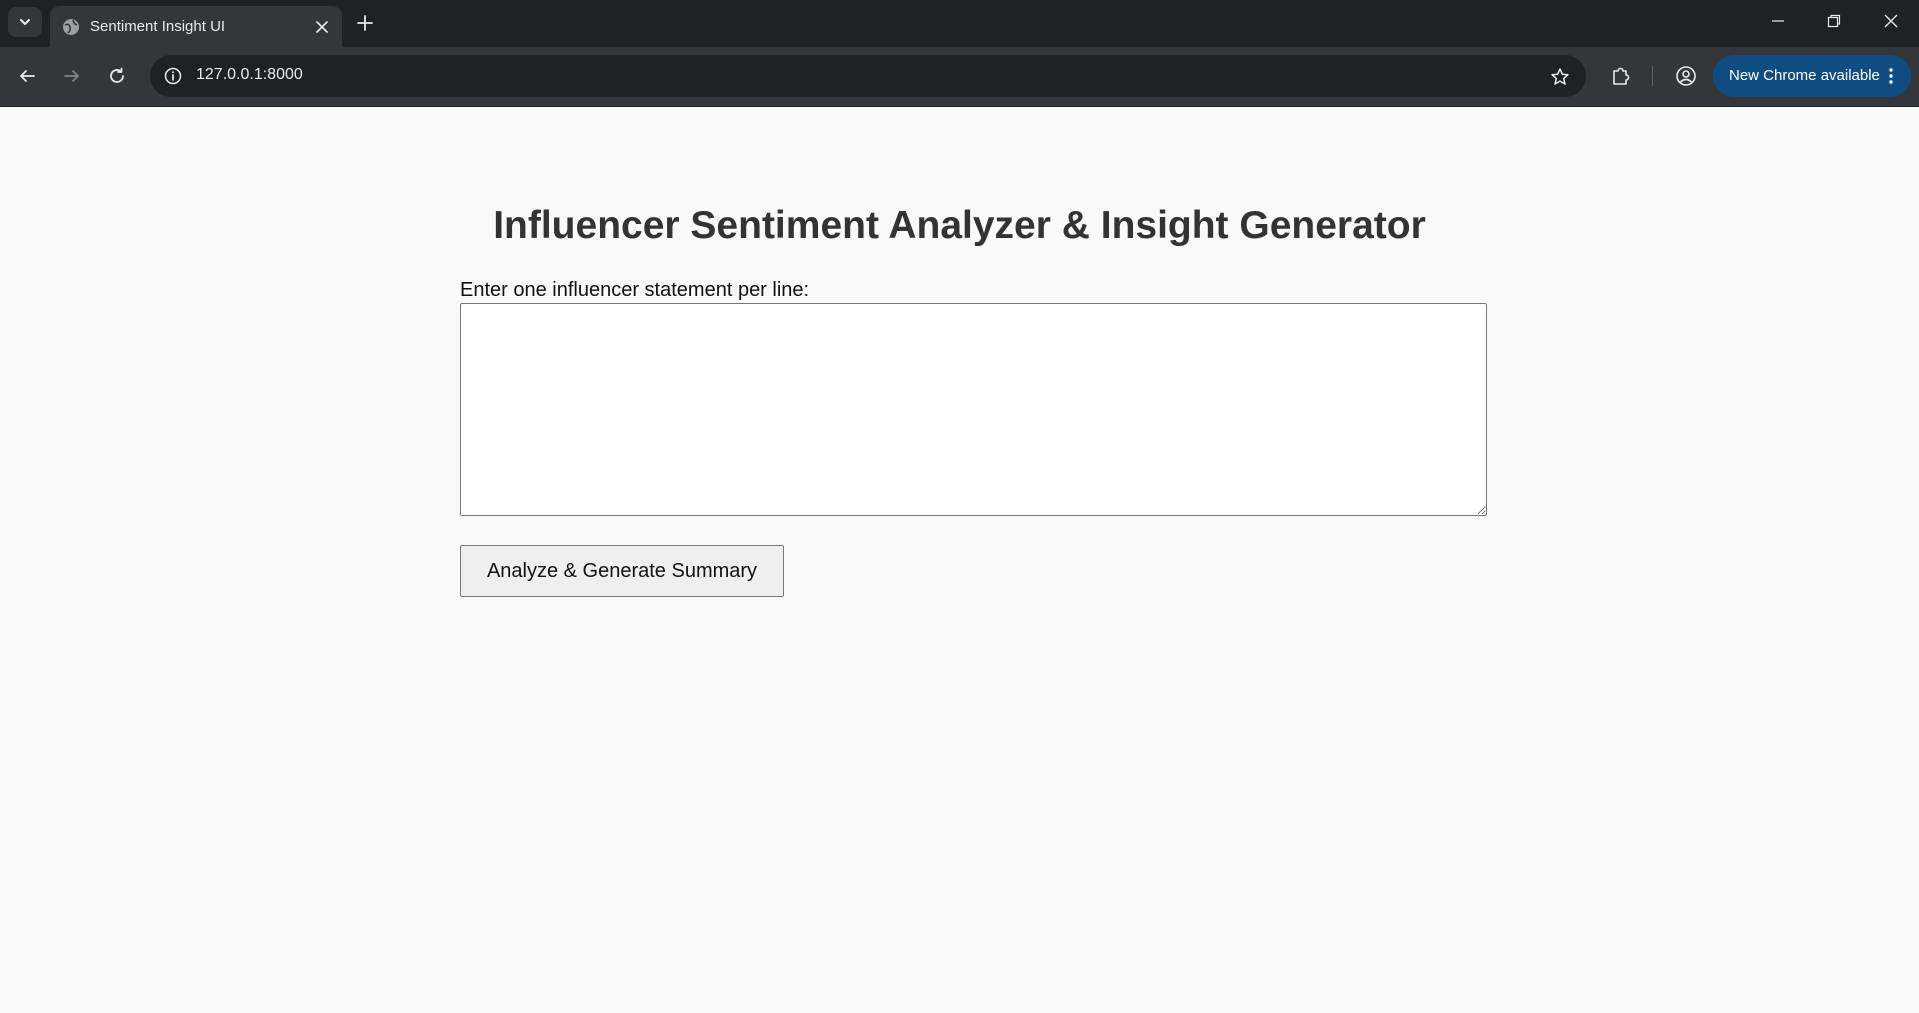  I want to click on plus-icon, so click(365, 23).